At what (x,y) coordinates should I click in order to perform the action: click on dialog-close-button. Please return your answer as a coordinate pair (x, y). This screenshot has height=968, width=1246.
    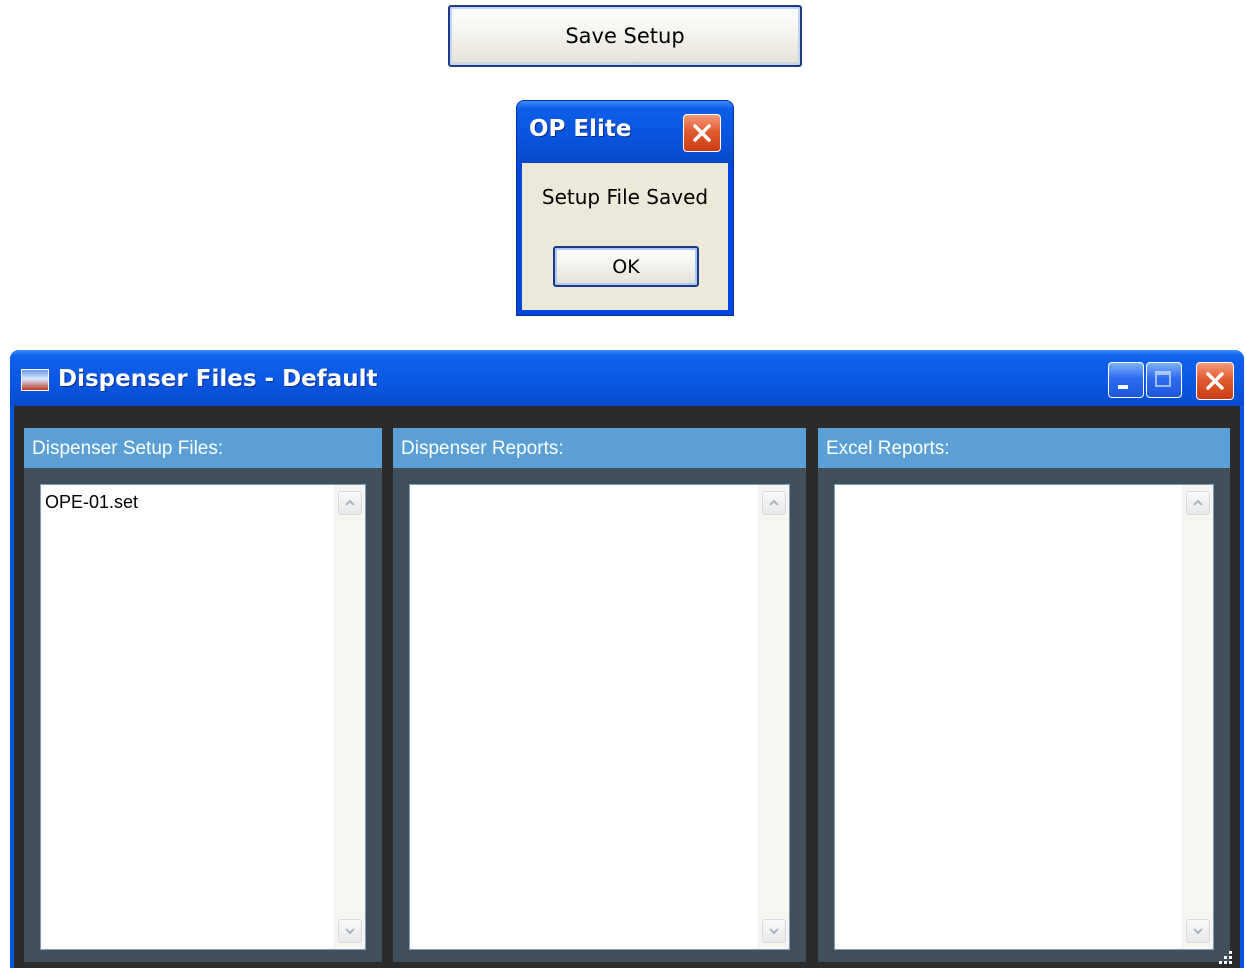
    Looking at the image, I should click on (702, 133).